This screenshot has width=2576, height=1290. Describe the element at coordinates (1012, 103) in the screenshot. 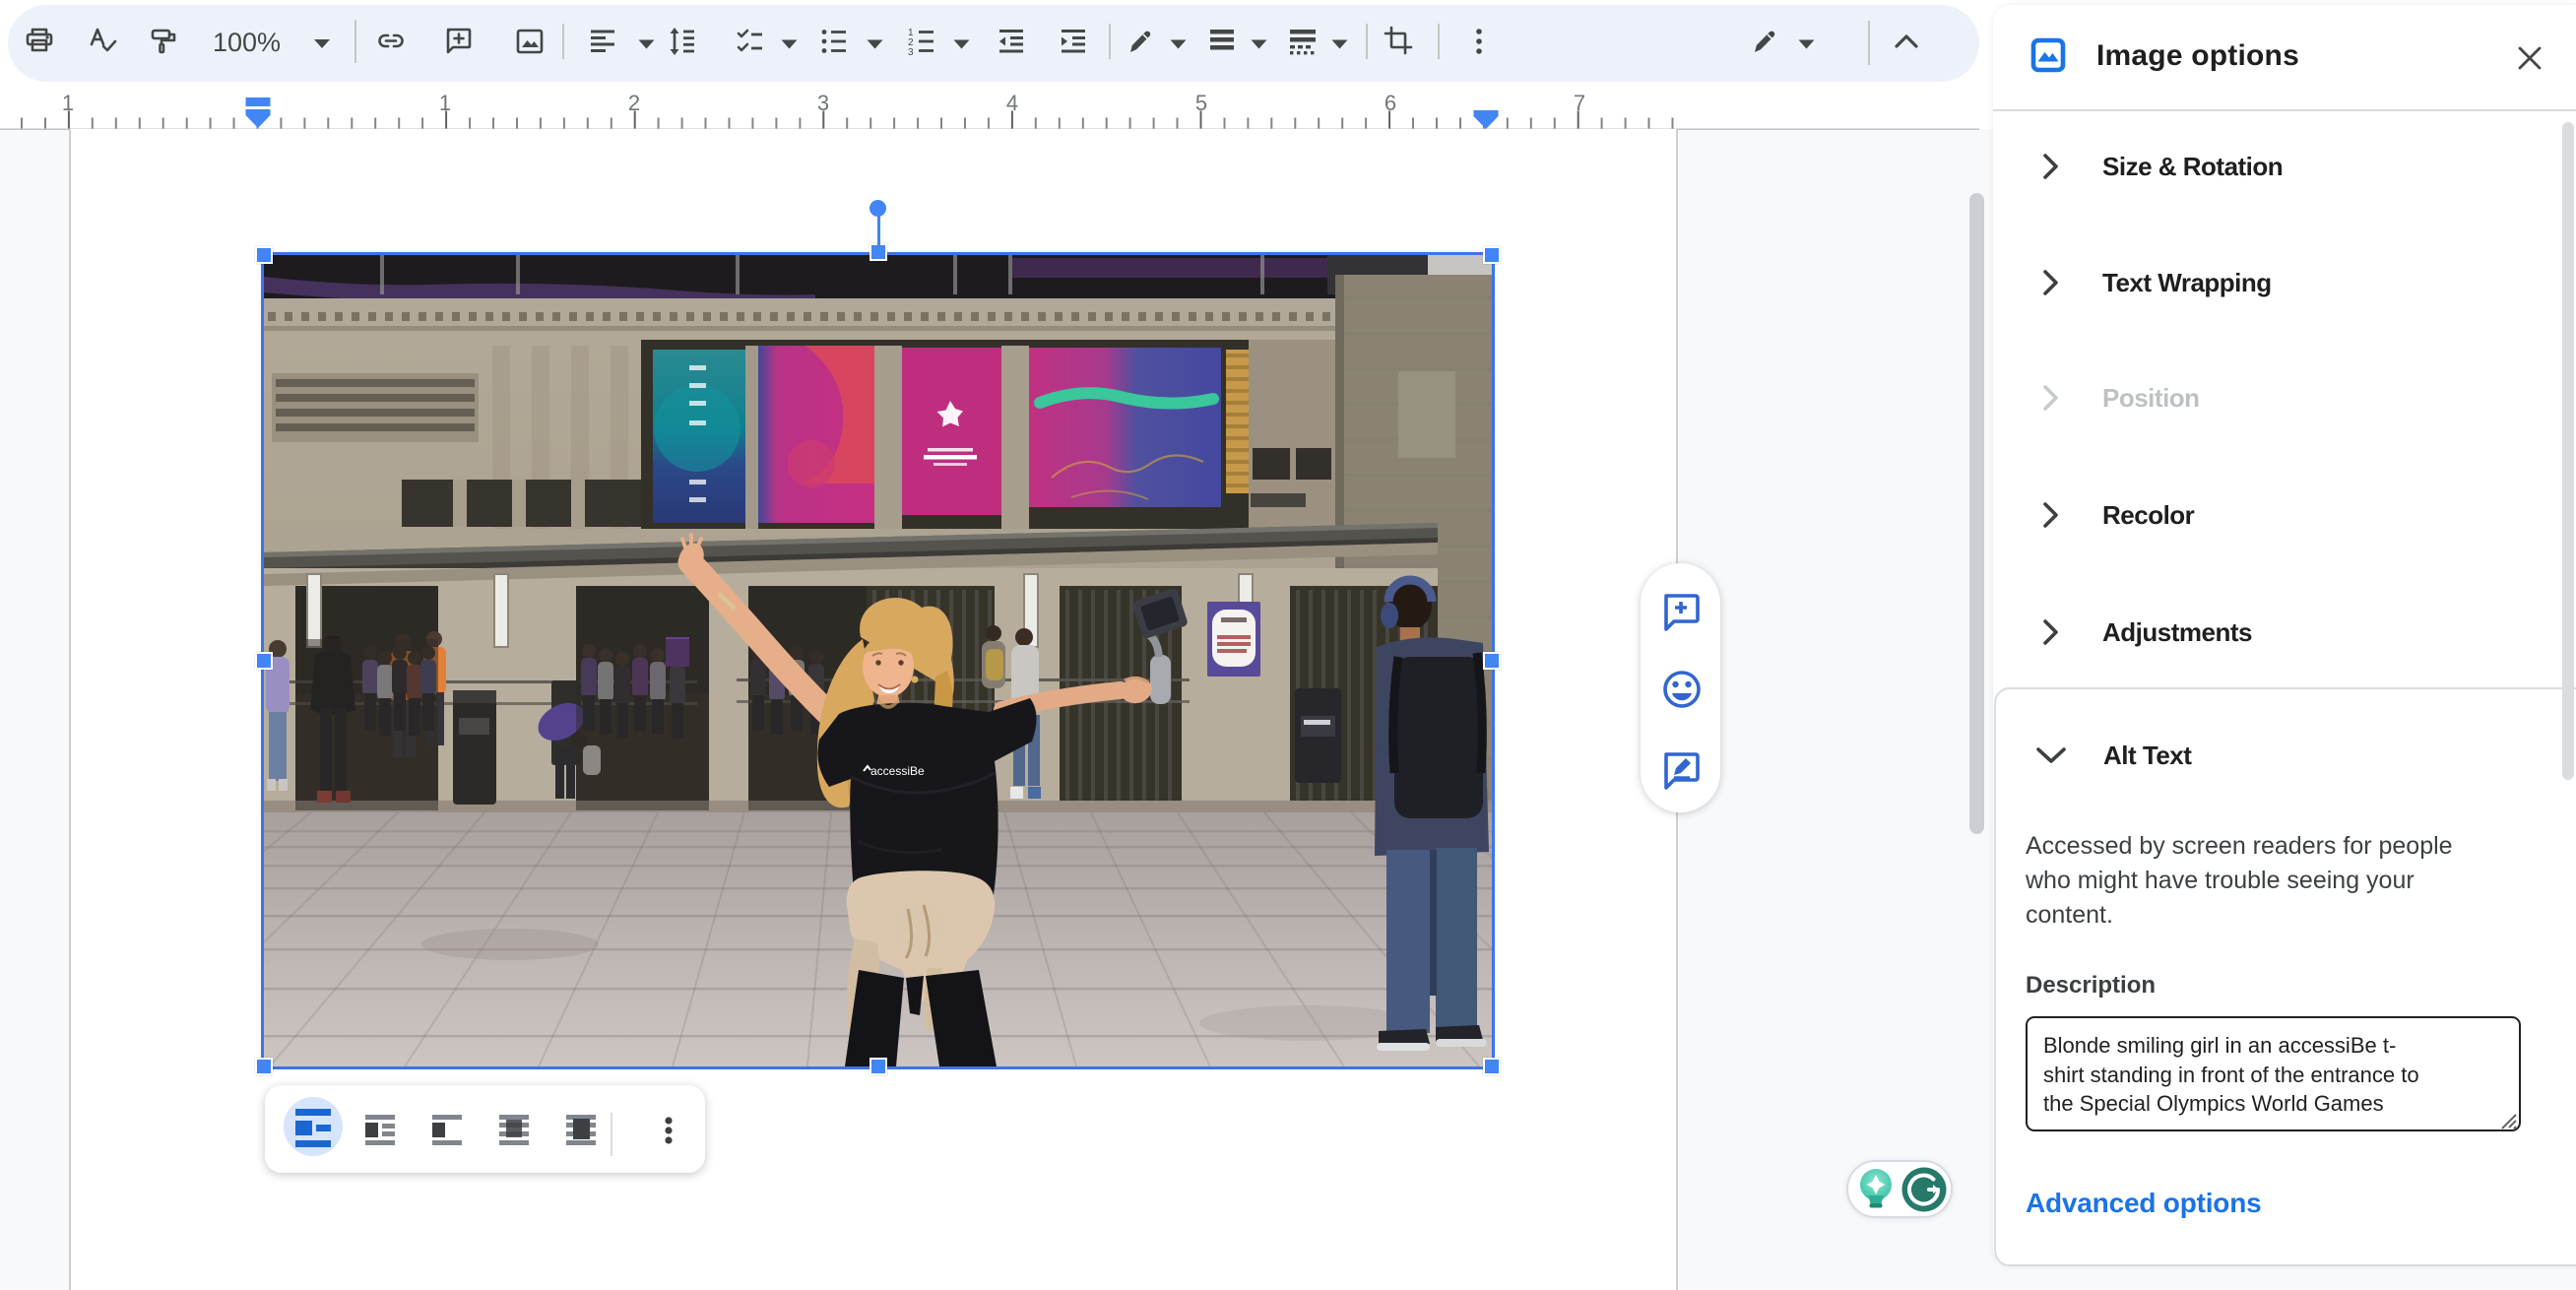

I see `svg-text: 4` at that location.